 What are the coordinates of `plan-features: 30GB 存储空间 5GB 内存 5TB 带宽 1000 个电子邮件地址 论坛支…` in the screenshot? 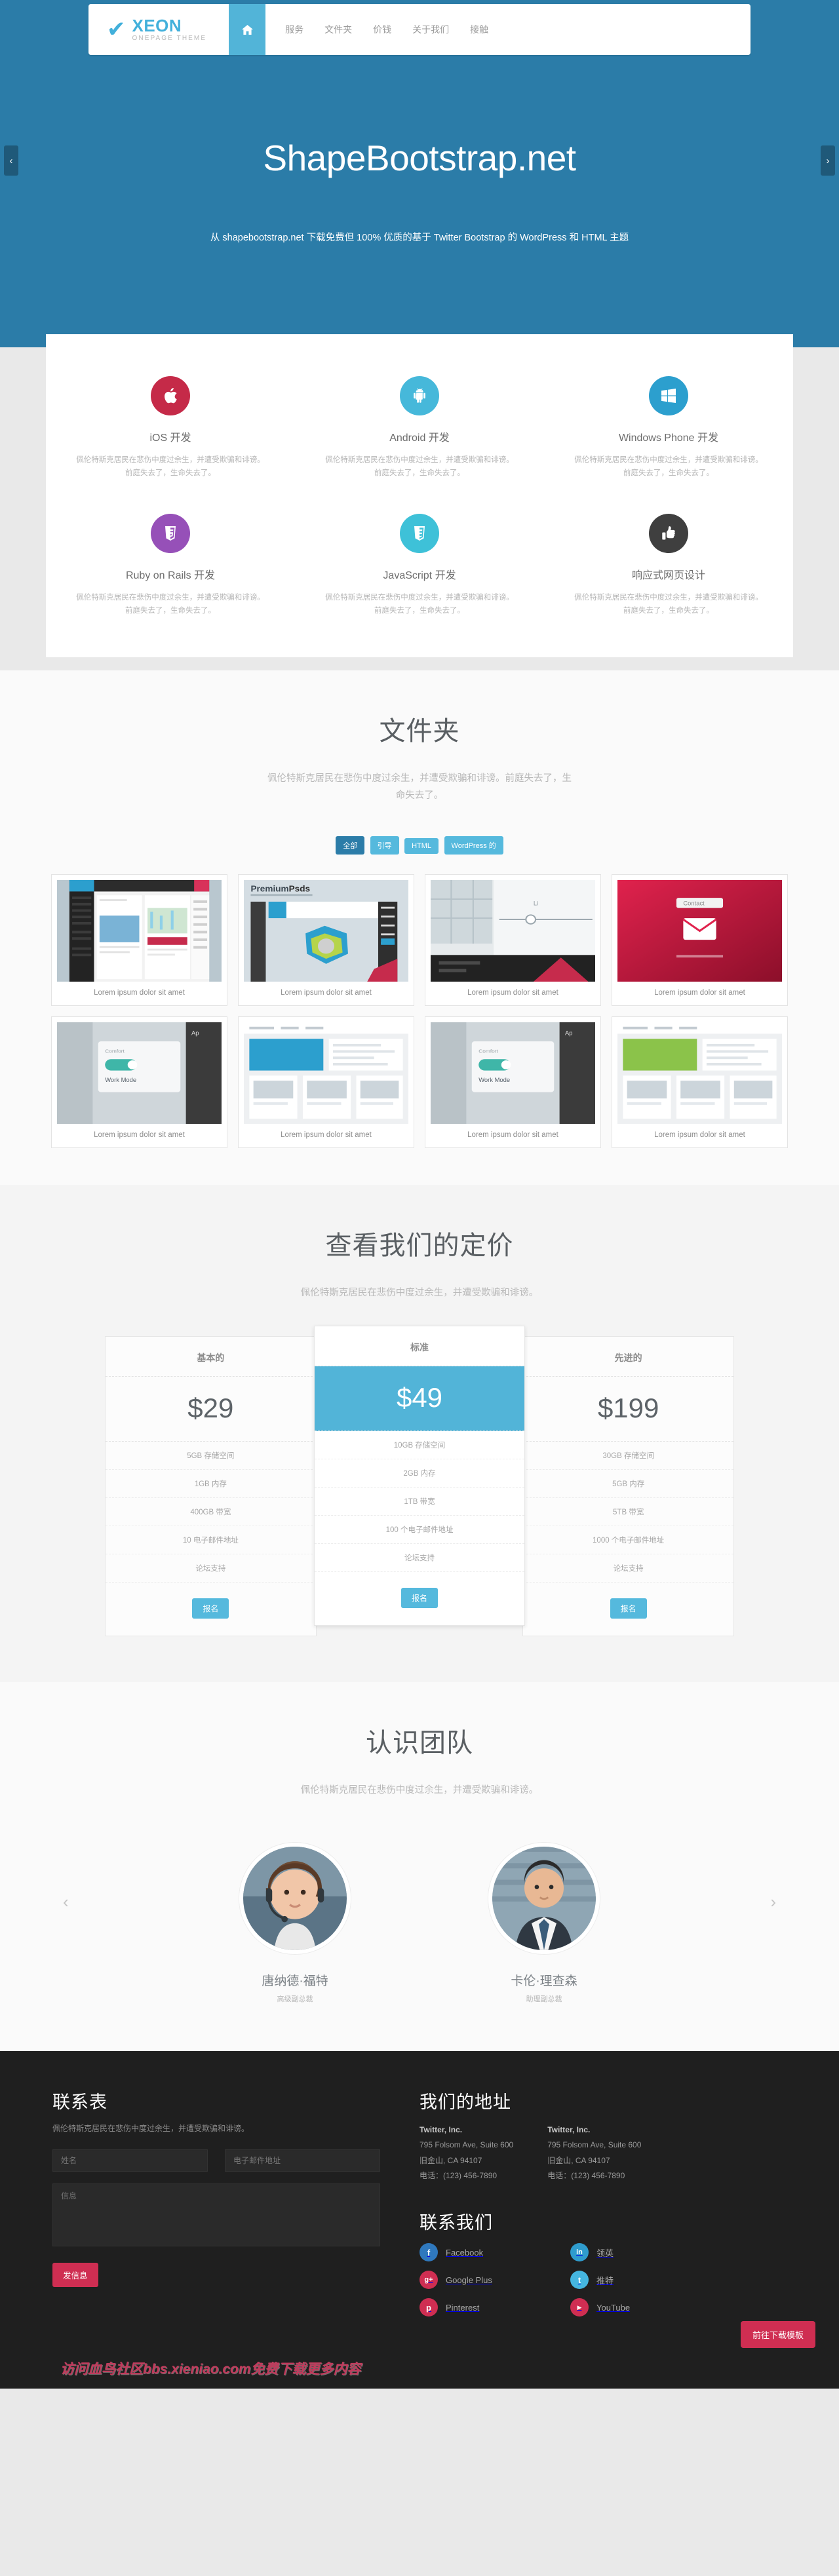 It's located at (628, 1512).